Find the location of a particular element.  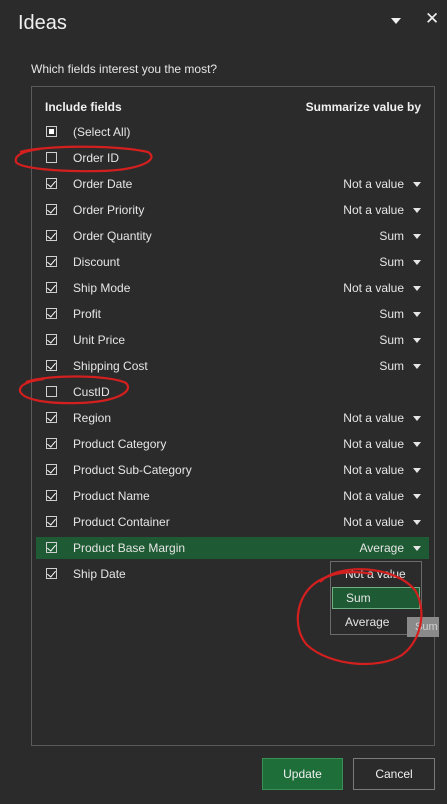

checkbox-region is located at coordinates (51, 417).